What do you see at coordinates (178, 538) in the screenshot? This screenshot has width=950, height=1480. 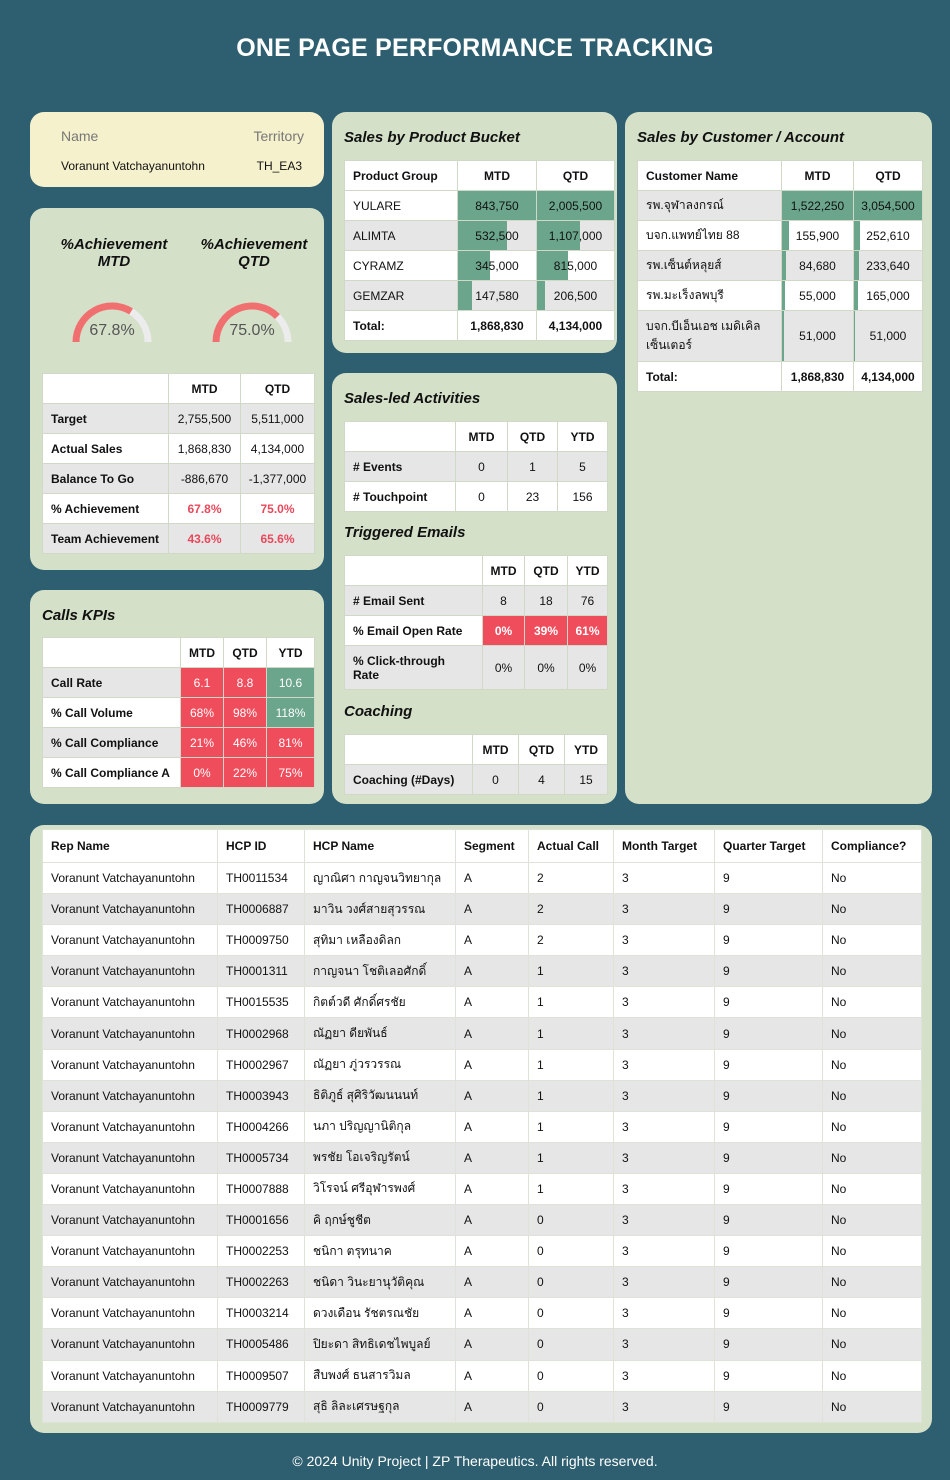 I see `achievement-row-team: Team Achievement 43.6% 65.6%` at bounding box center [178, 538].